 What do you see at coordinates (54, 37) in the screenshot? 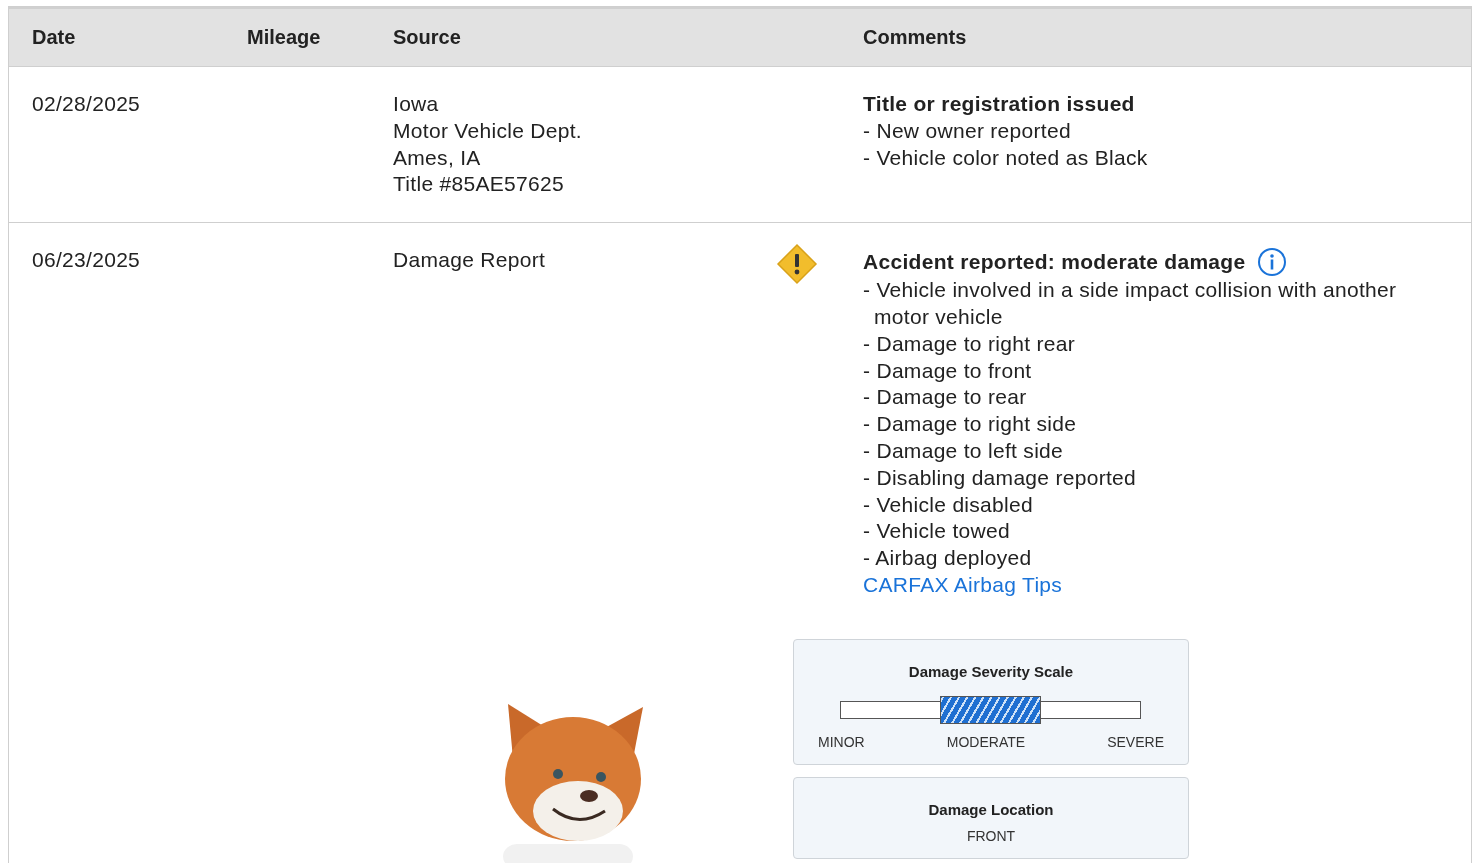
I see `column-header: Date` at bounding box center [54, 37].